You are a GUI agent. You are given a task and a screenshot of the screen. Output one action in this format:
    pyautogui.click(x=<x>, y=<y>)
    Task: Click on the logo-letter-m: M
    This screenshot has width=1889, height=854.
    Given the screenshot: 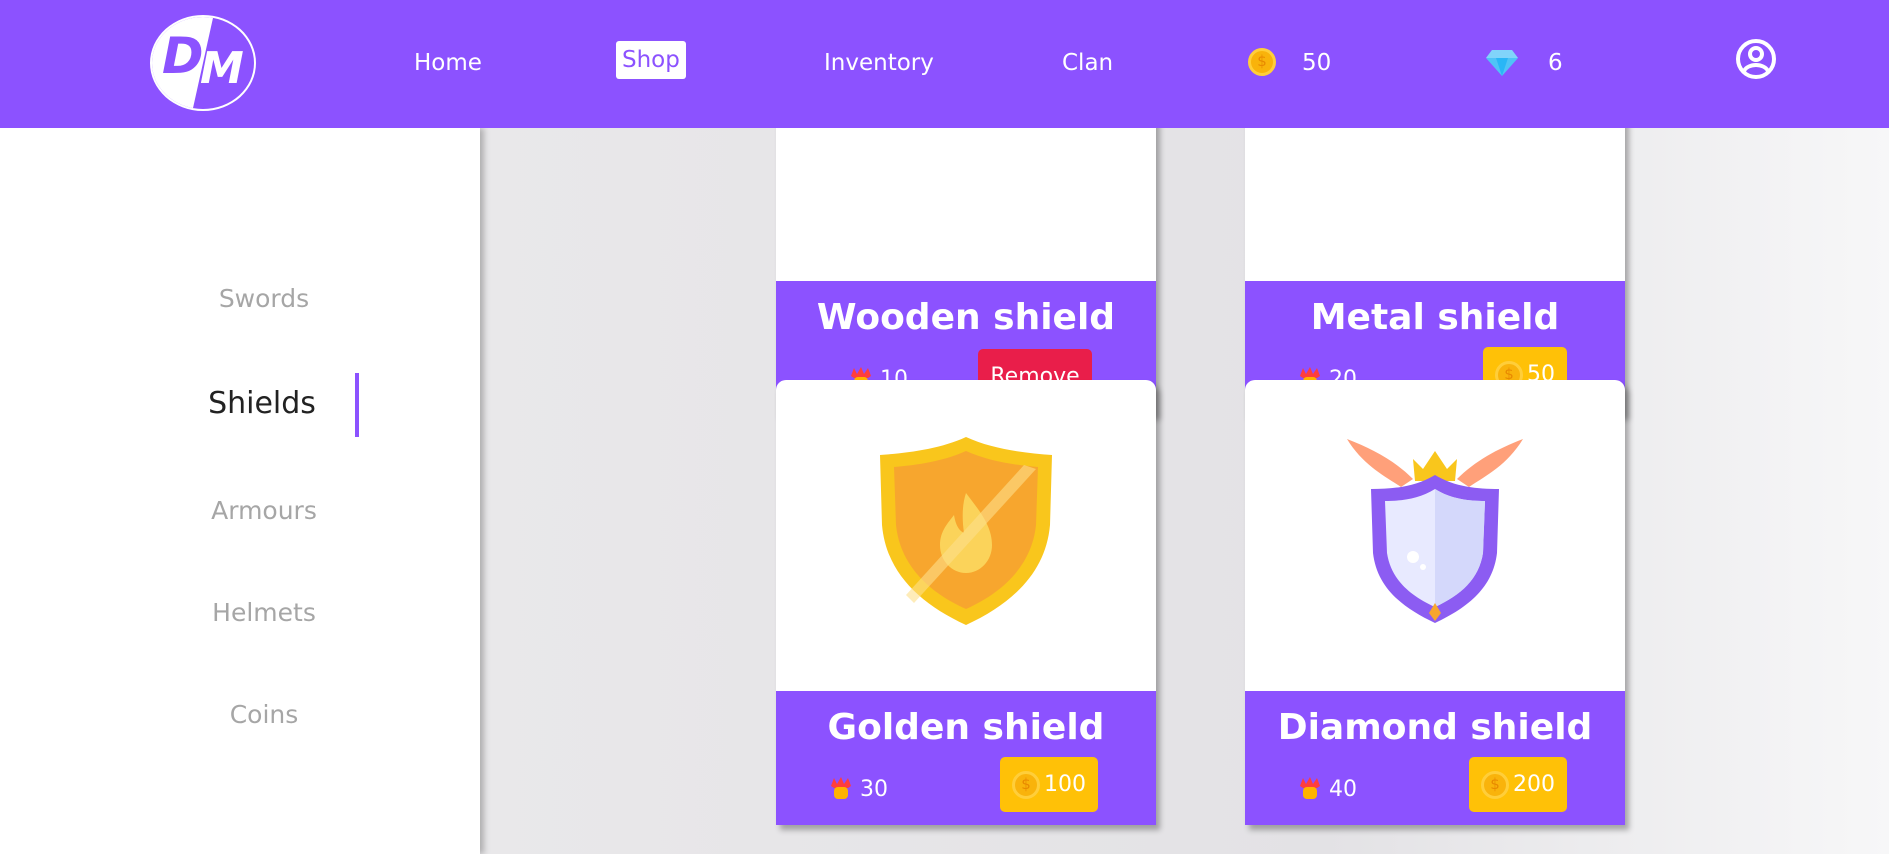 What is the action you would take?
    pyautogui.click(x=222, y=68)
    